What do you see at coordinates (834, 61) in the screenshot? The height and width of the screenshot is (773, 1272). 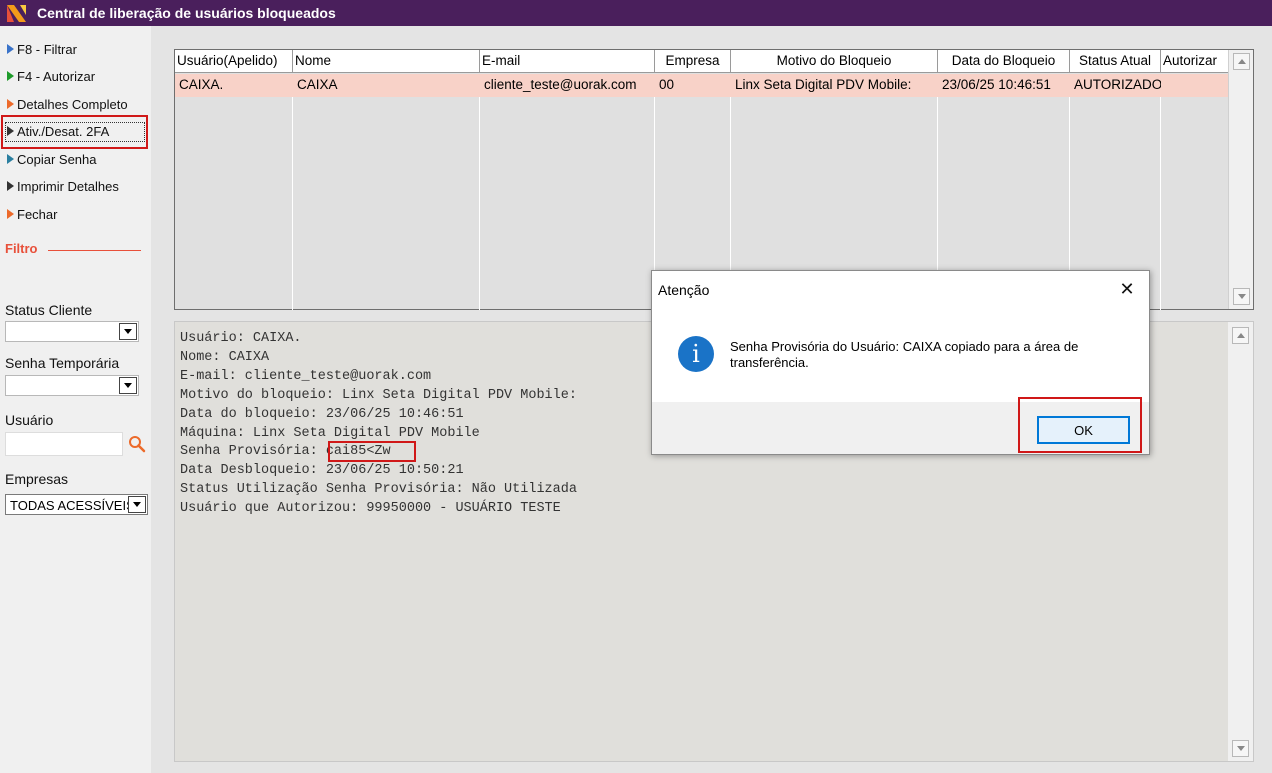 I see `column-header: Motivo do Bloqueio` at bounding box center [834, 61].